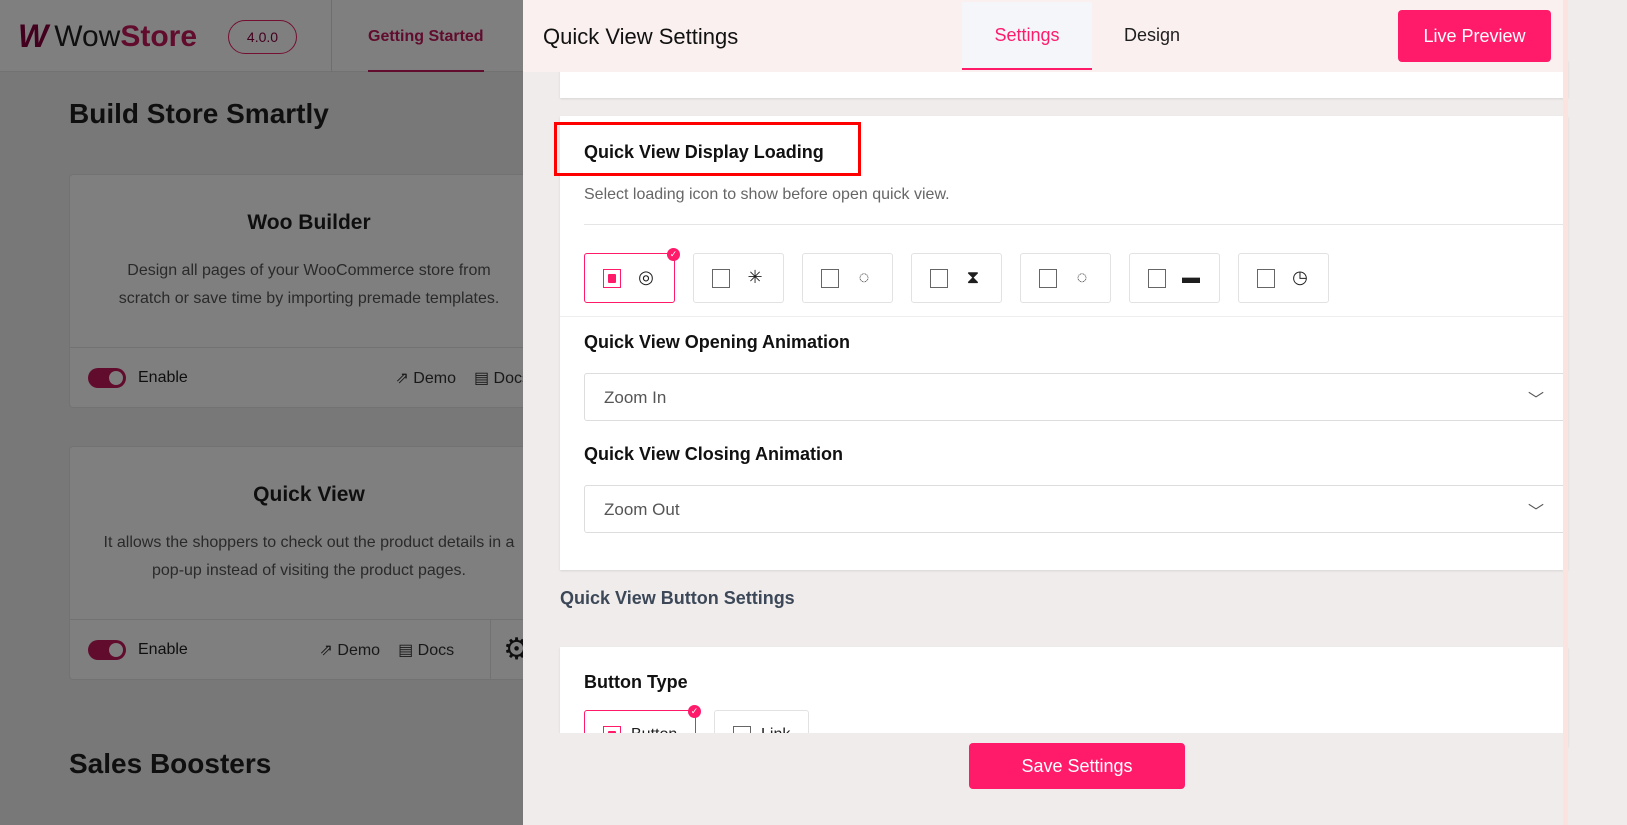 The image size is (1627, 825). I want to click on loader-2-icon: ✳, so click(755, 277).